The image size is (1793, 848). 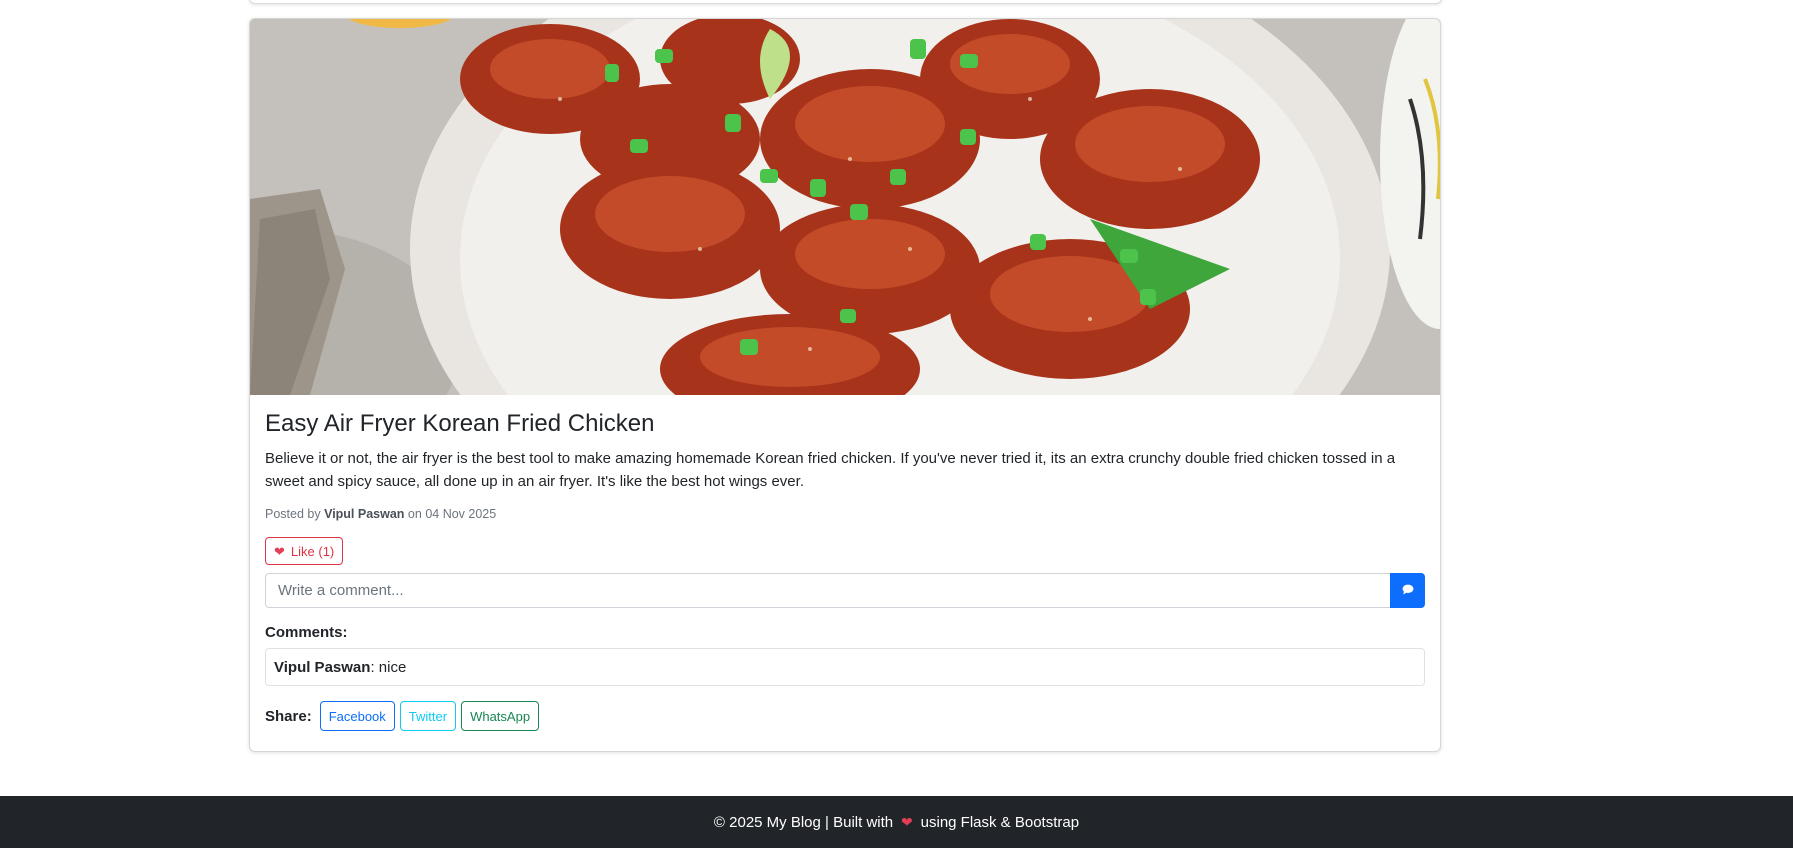 I want to click on post-author: Vipul Paswan, so click(x=364, y=514).